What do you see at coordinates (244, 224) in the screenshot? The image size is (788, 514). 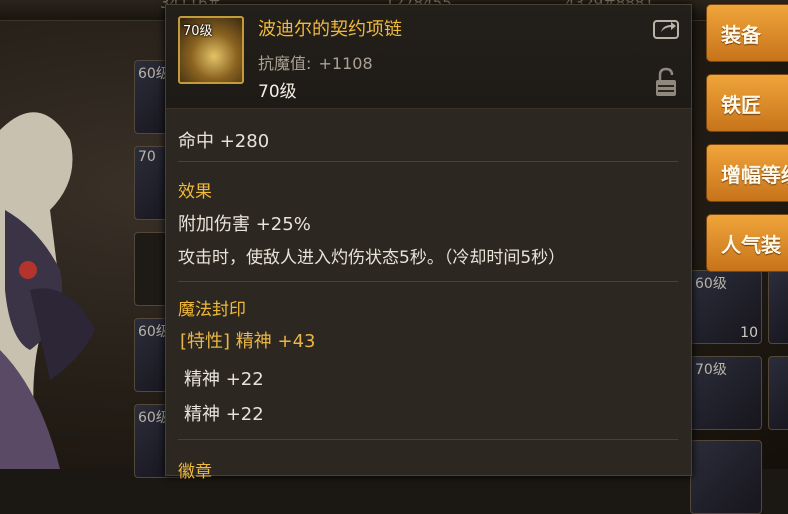 I see `effect-line: 附加伤害 +25%` at bounding box center [244, 224].